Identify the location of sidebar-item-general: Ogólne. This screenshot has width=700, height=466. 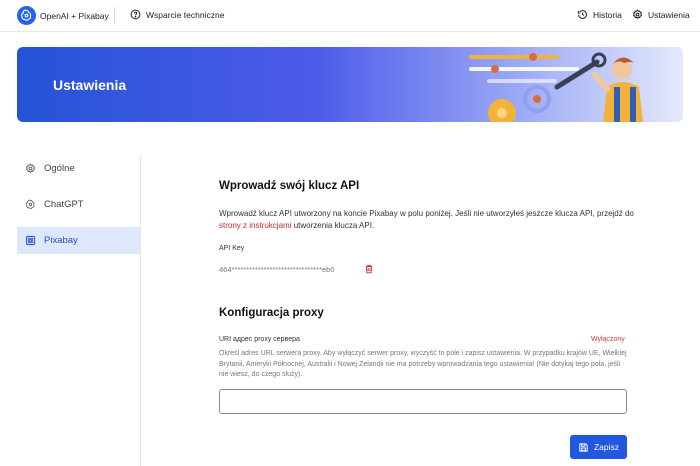
(78, 168).